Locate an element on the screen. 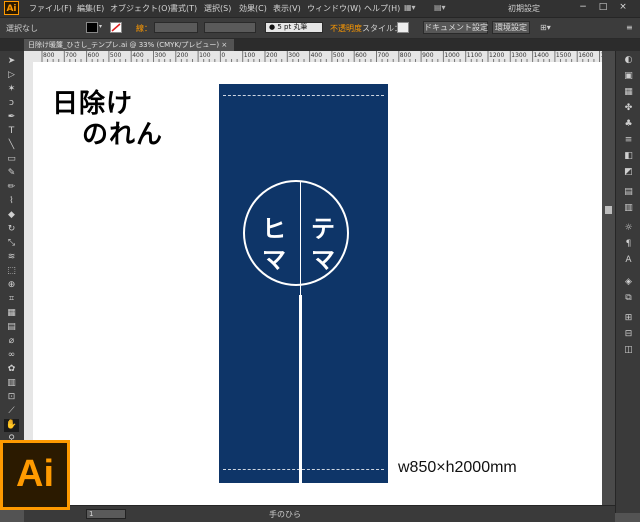 This screenshot has height=522, width=640. direct-selection-tool-icon: ▷ is located at coordinates (11, 75).